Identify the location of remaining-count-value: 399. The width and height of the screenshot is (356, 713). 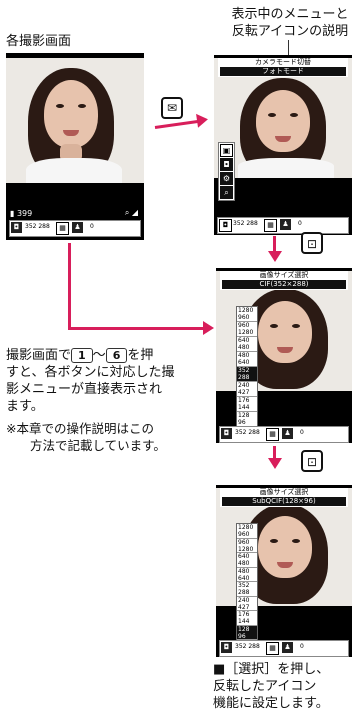
(24, 213).